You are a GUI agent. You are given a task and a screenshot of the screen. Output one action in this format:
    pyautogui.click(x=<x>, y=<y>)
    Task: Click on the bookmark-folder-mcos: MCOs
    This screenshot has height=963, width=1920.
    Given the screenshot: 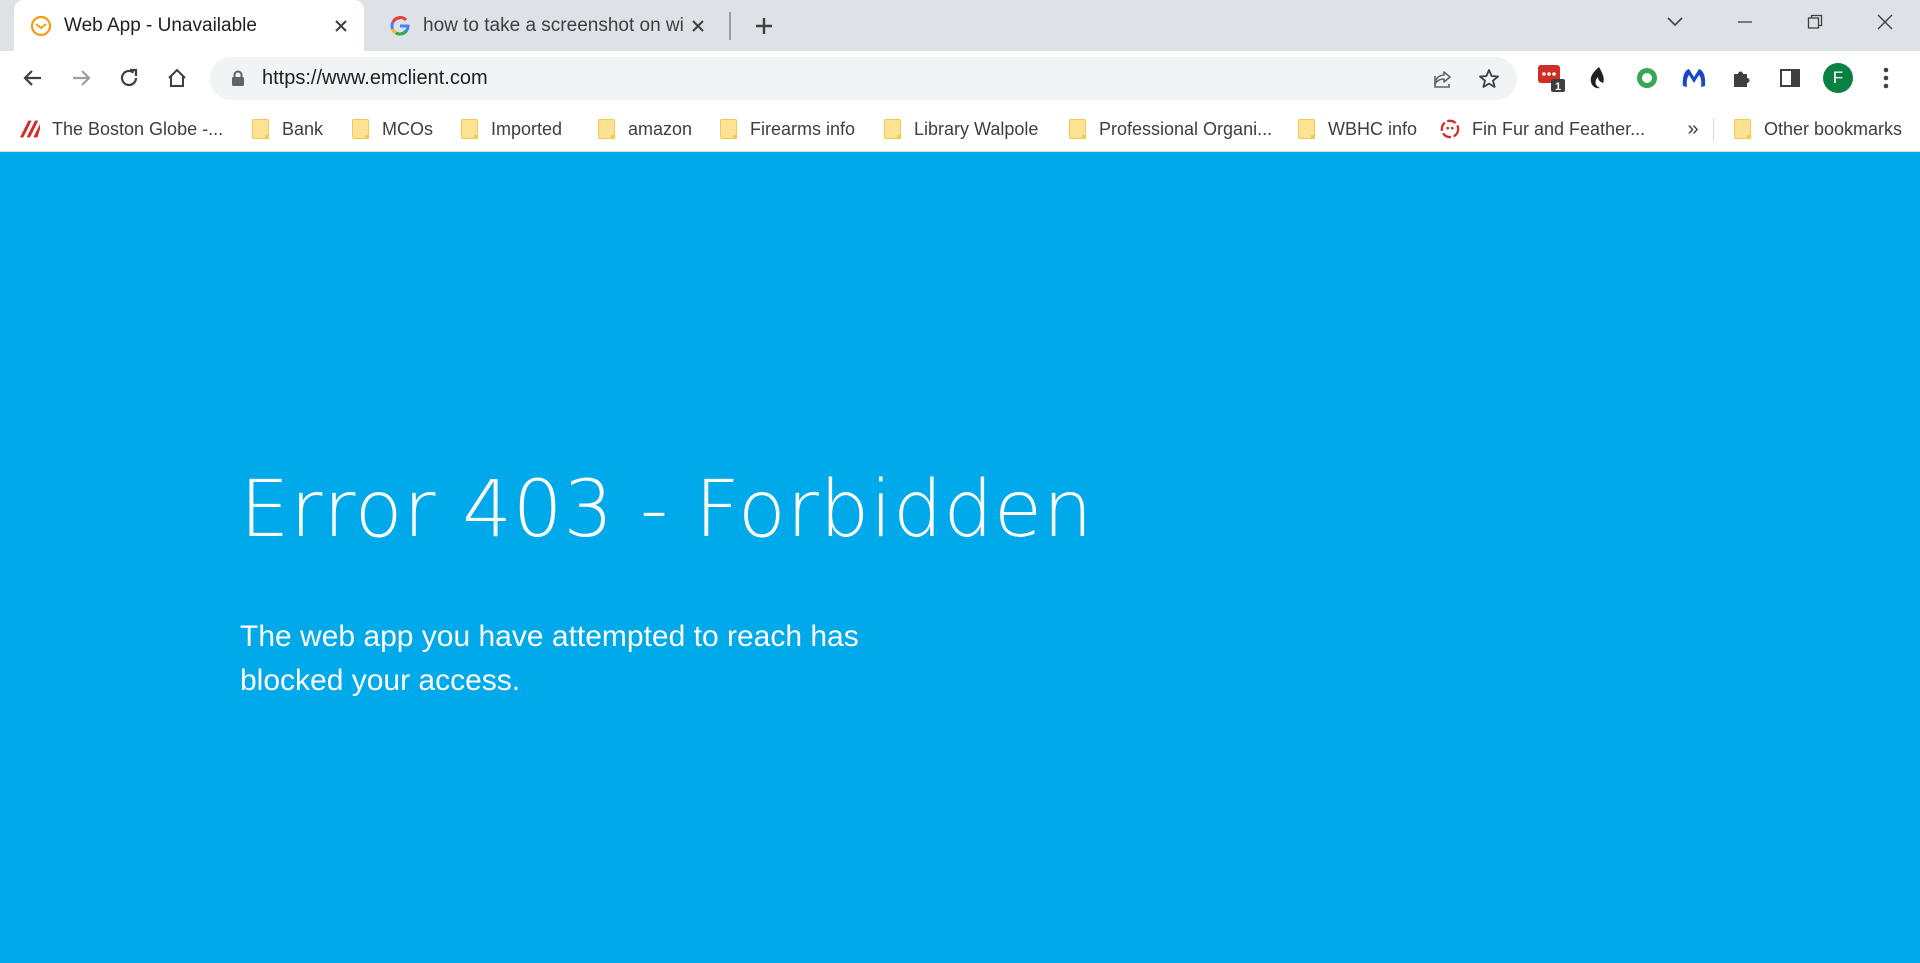 What is the action you would take?
    pyautogui.click(x=391, y=129)
    